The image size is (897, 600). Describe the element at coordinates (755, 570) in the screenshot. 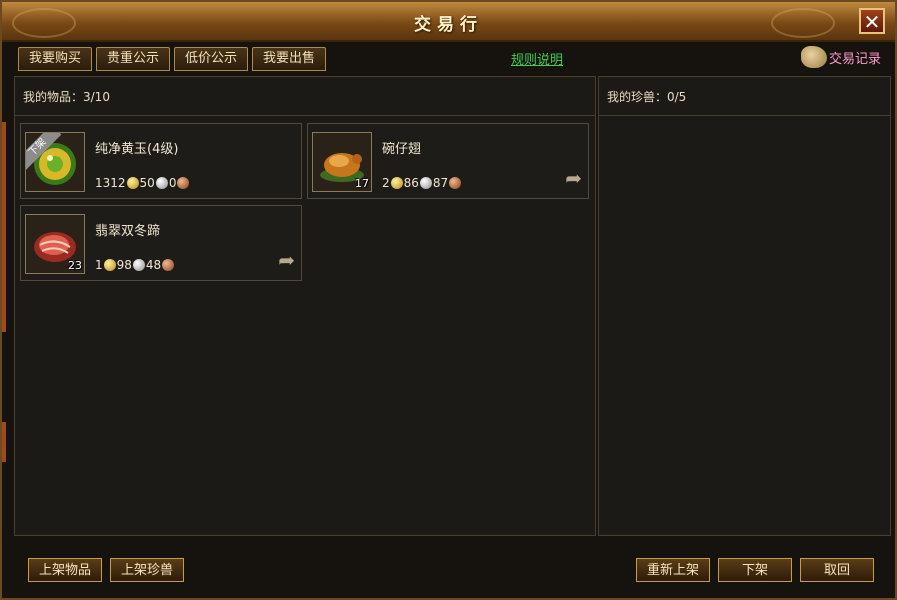

I see `delist-button: 下架` at that location.